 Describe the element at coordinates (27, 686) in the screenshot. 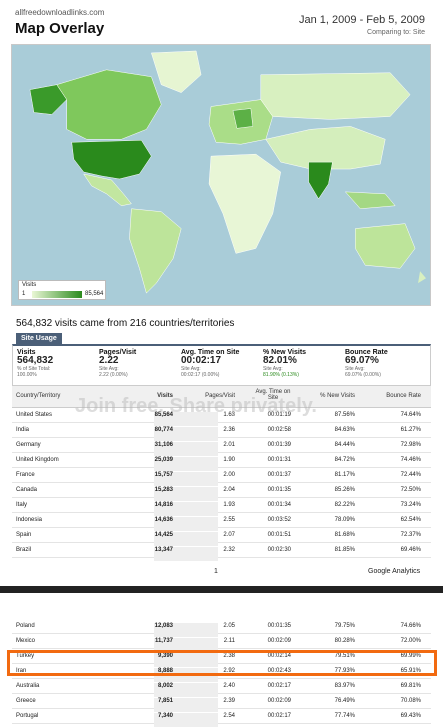

I see `country-cell: Australia` at that location.